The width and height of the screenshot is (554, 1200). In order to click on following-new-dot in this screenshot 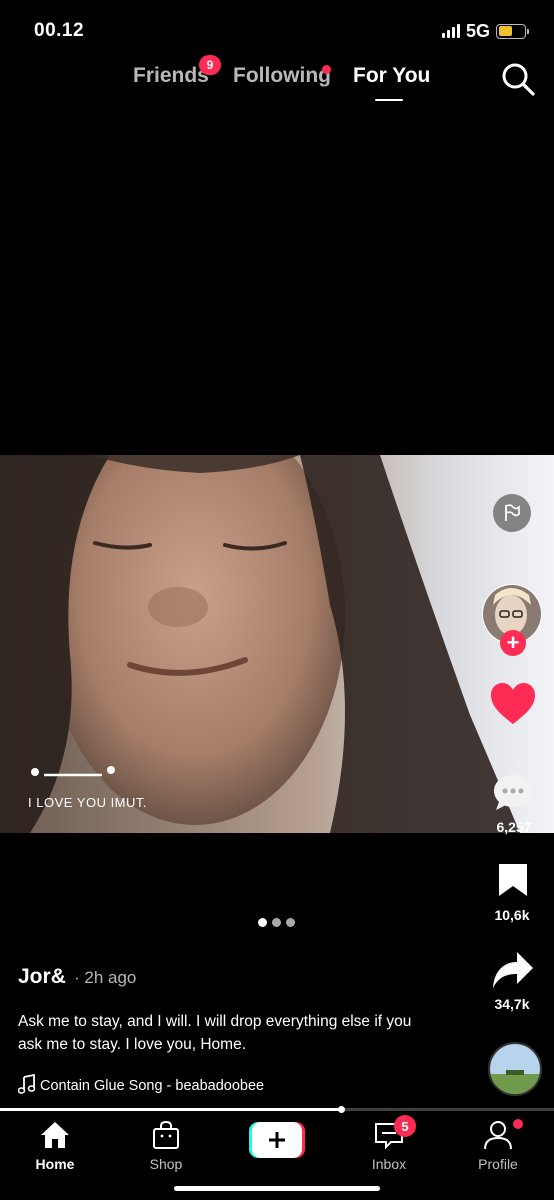, I will do `click(326, 69)`.